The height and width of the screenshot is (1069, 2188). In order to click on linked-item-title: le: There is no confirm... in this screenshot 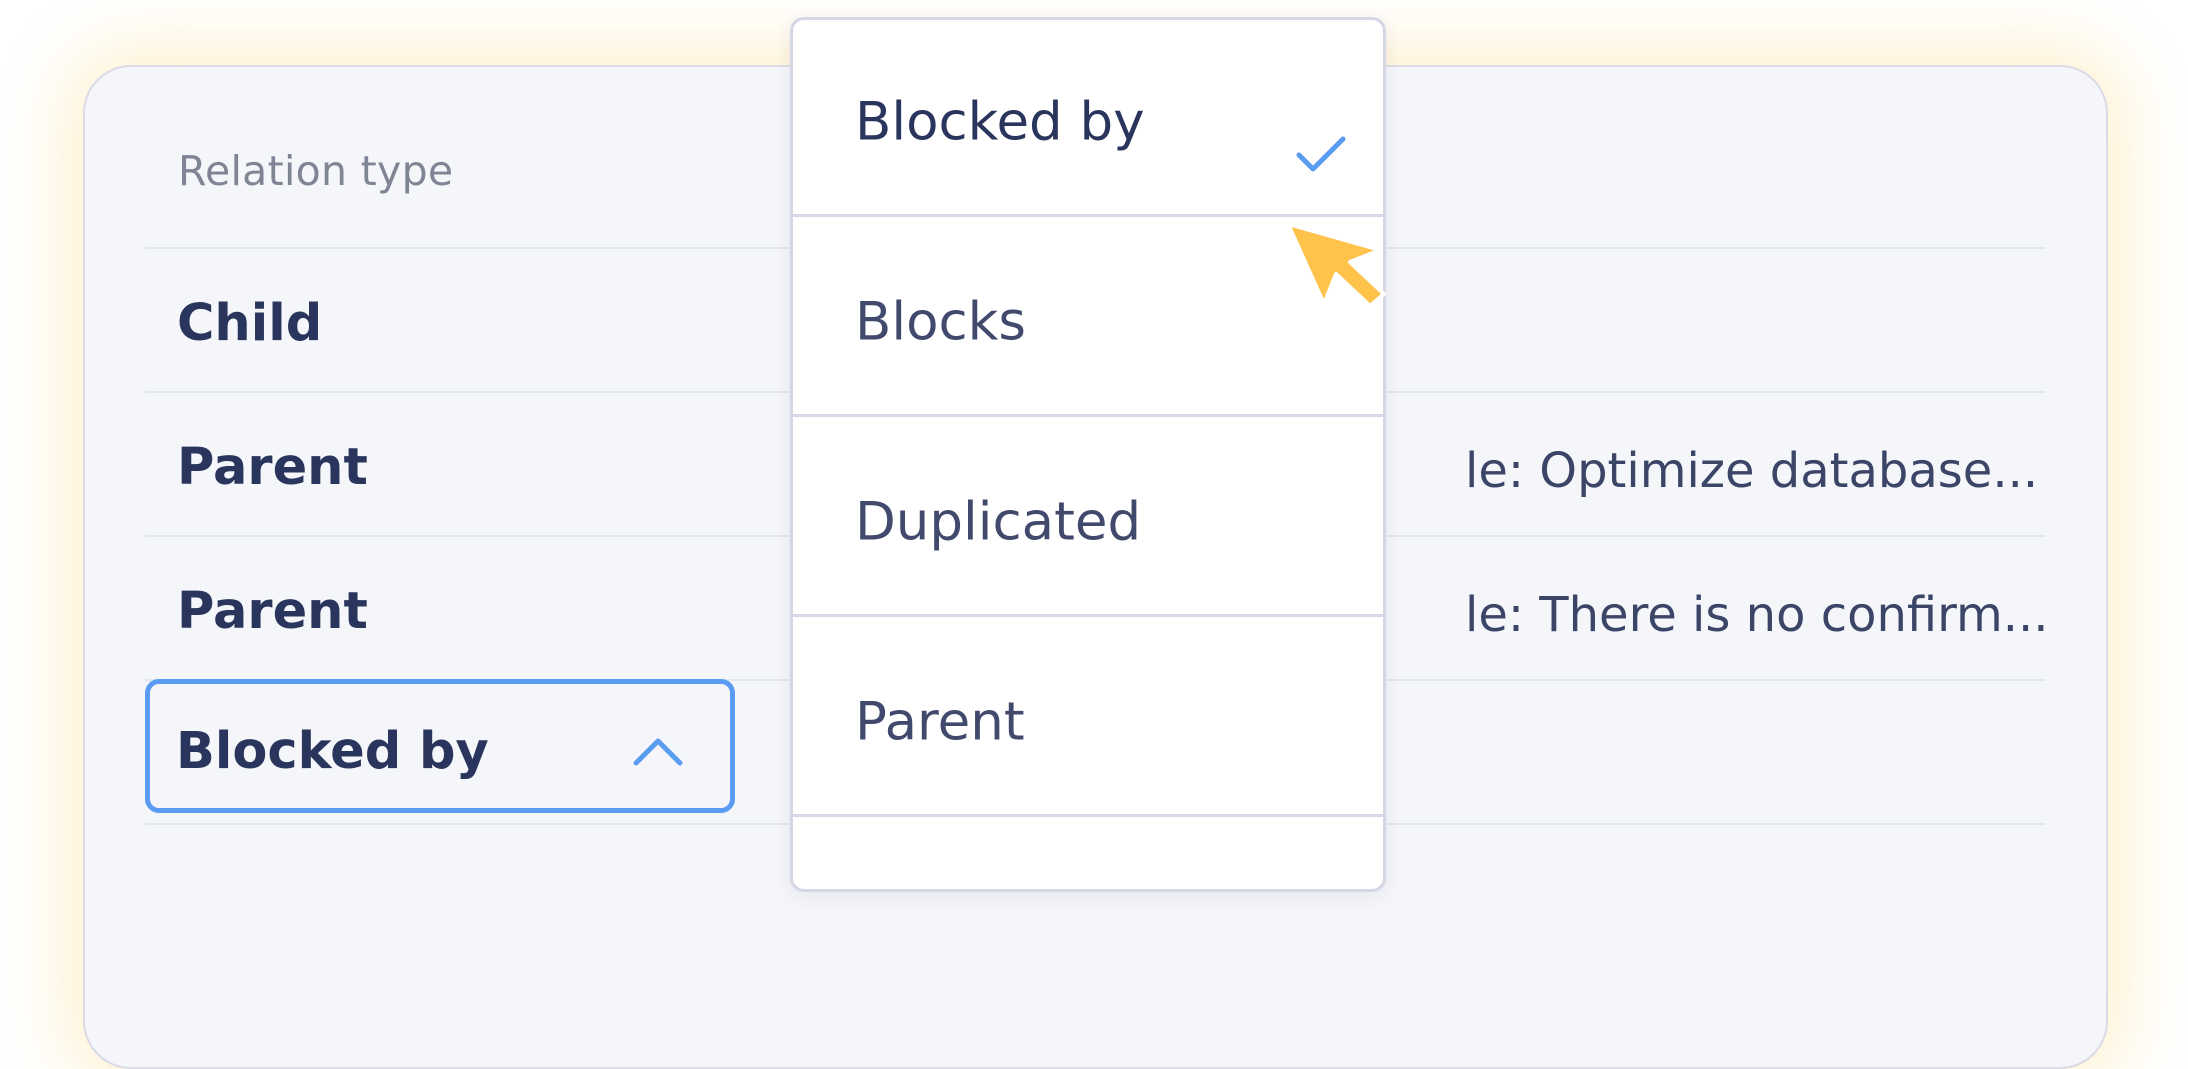, I will do `click(1757, 615)`.